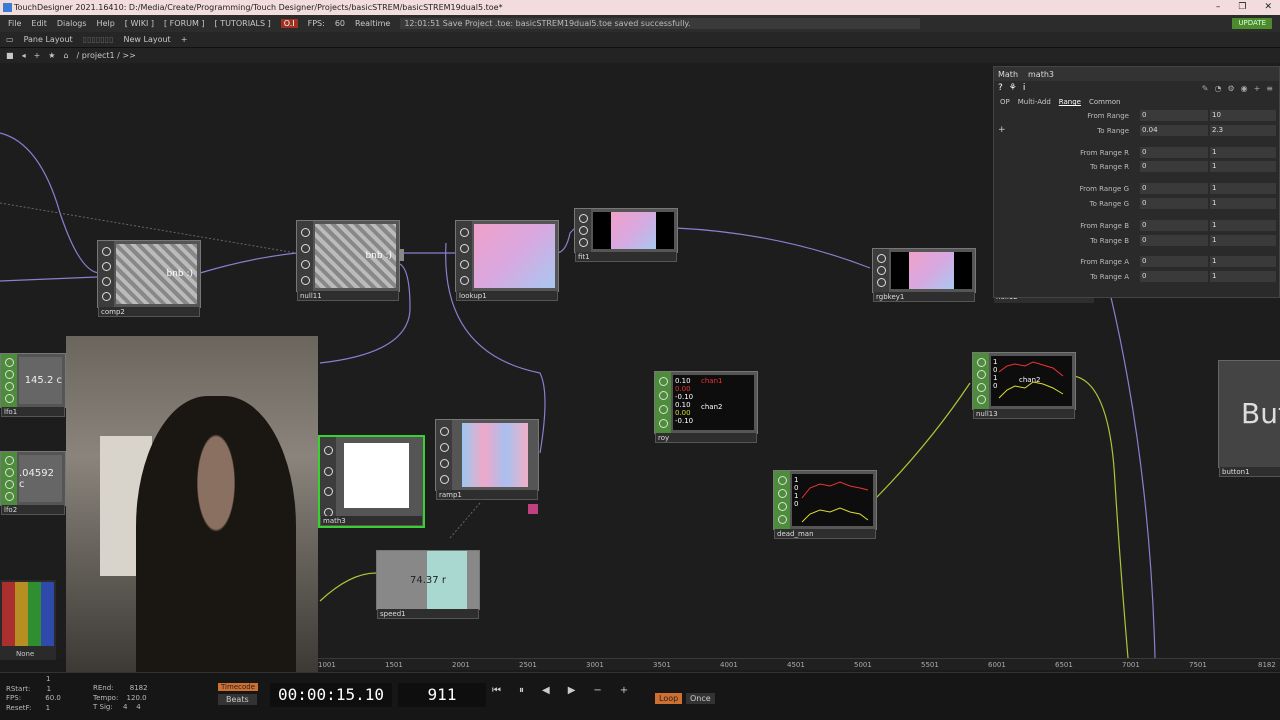  I want to click on node-lookup1: lookup1, so click(507, 260).